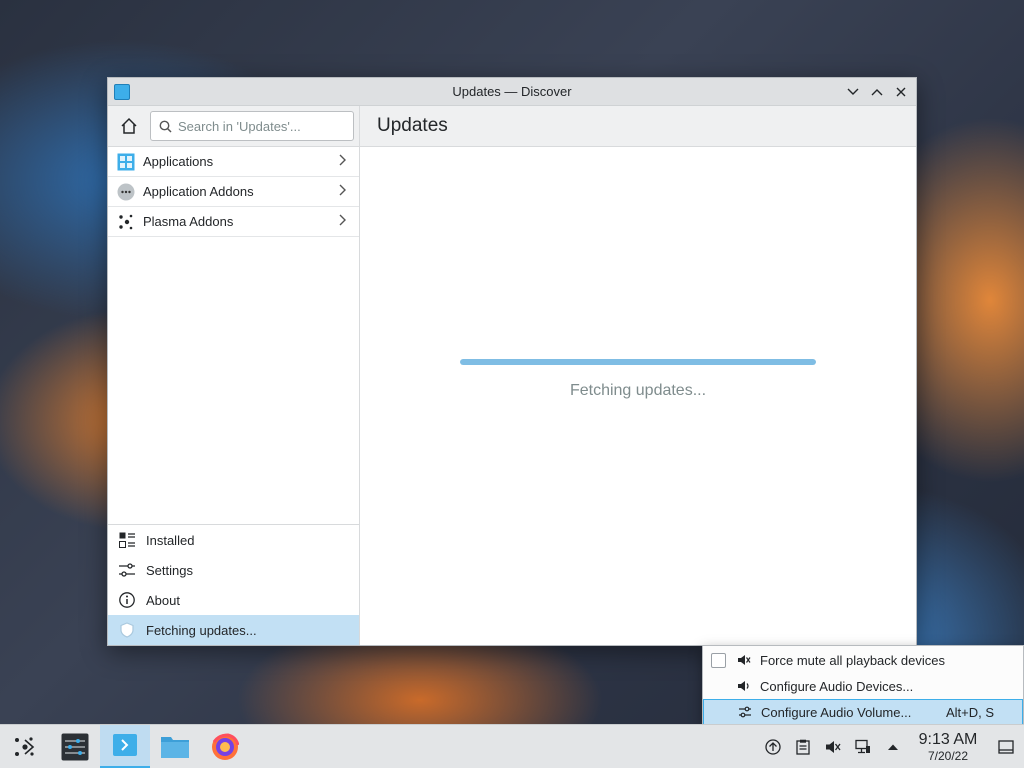 The width and height of the screenshot is (1024, 768). What do you see at coordinates (233, 600) in the screenshot?
I see `nav-about: About` at bounding box center [233, 600].